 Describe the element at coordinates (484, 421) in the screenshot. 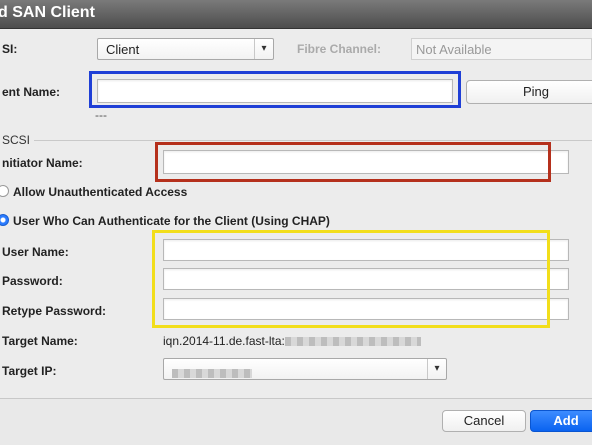

I see `cancel-button: Cancel` at that location.